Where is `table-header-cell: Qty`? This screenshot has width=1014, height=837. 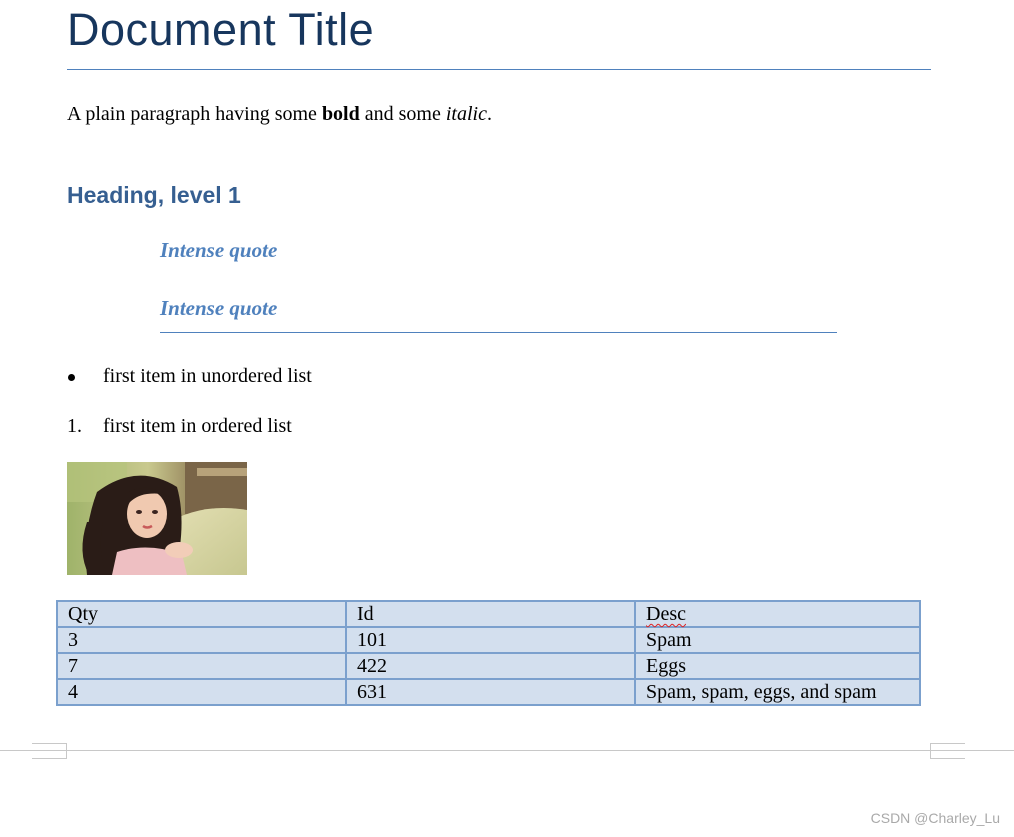
table-header-cell: Qty is located at coordinates (201, 614).